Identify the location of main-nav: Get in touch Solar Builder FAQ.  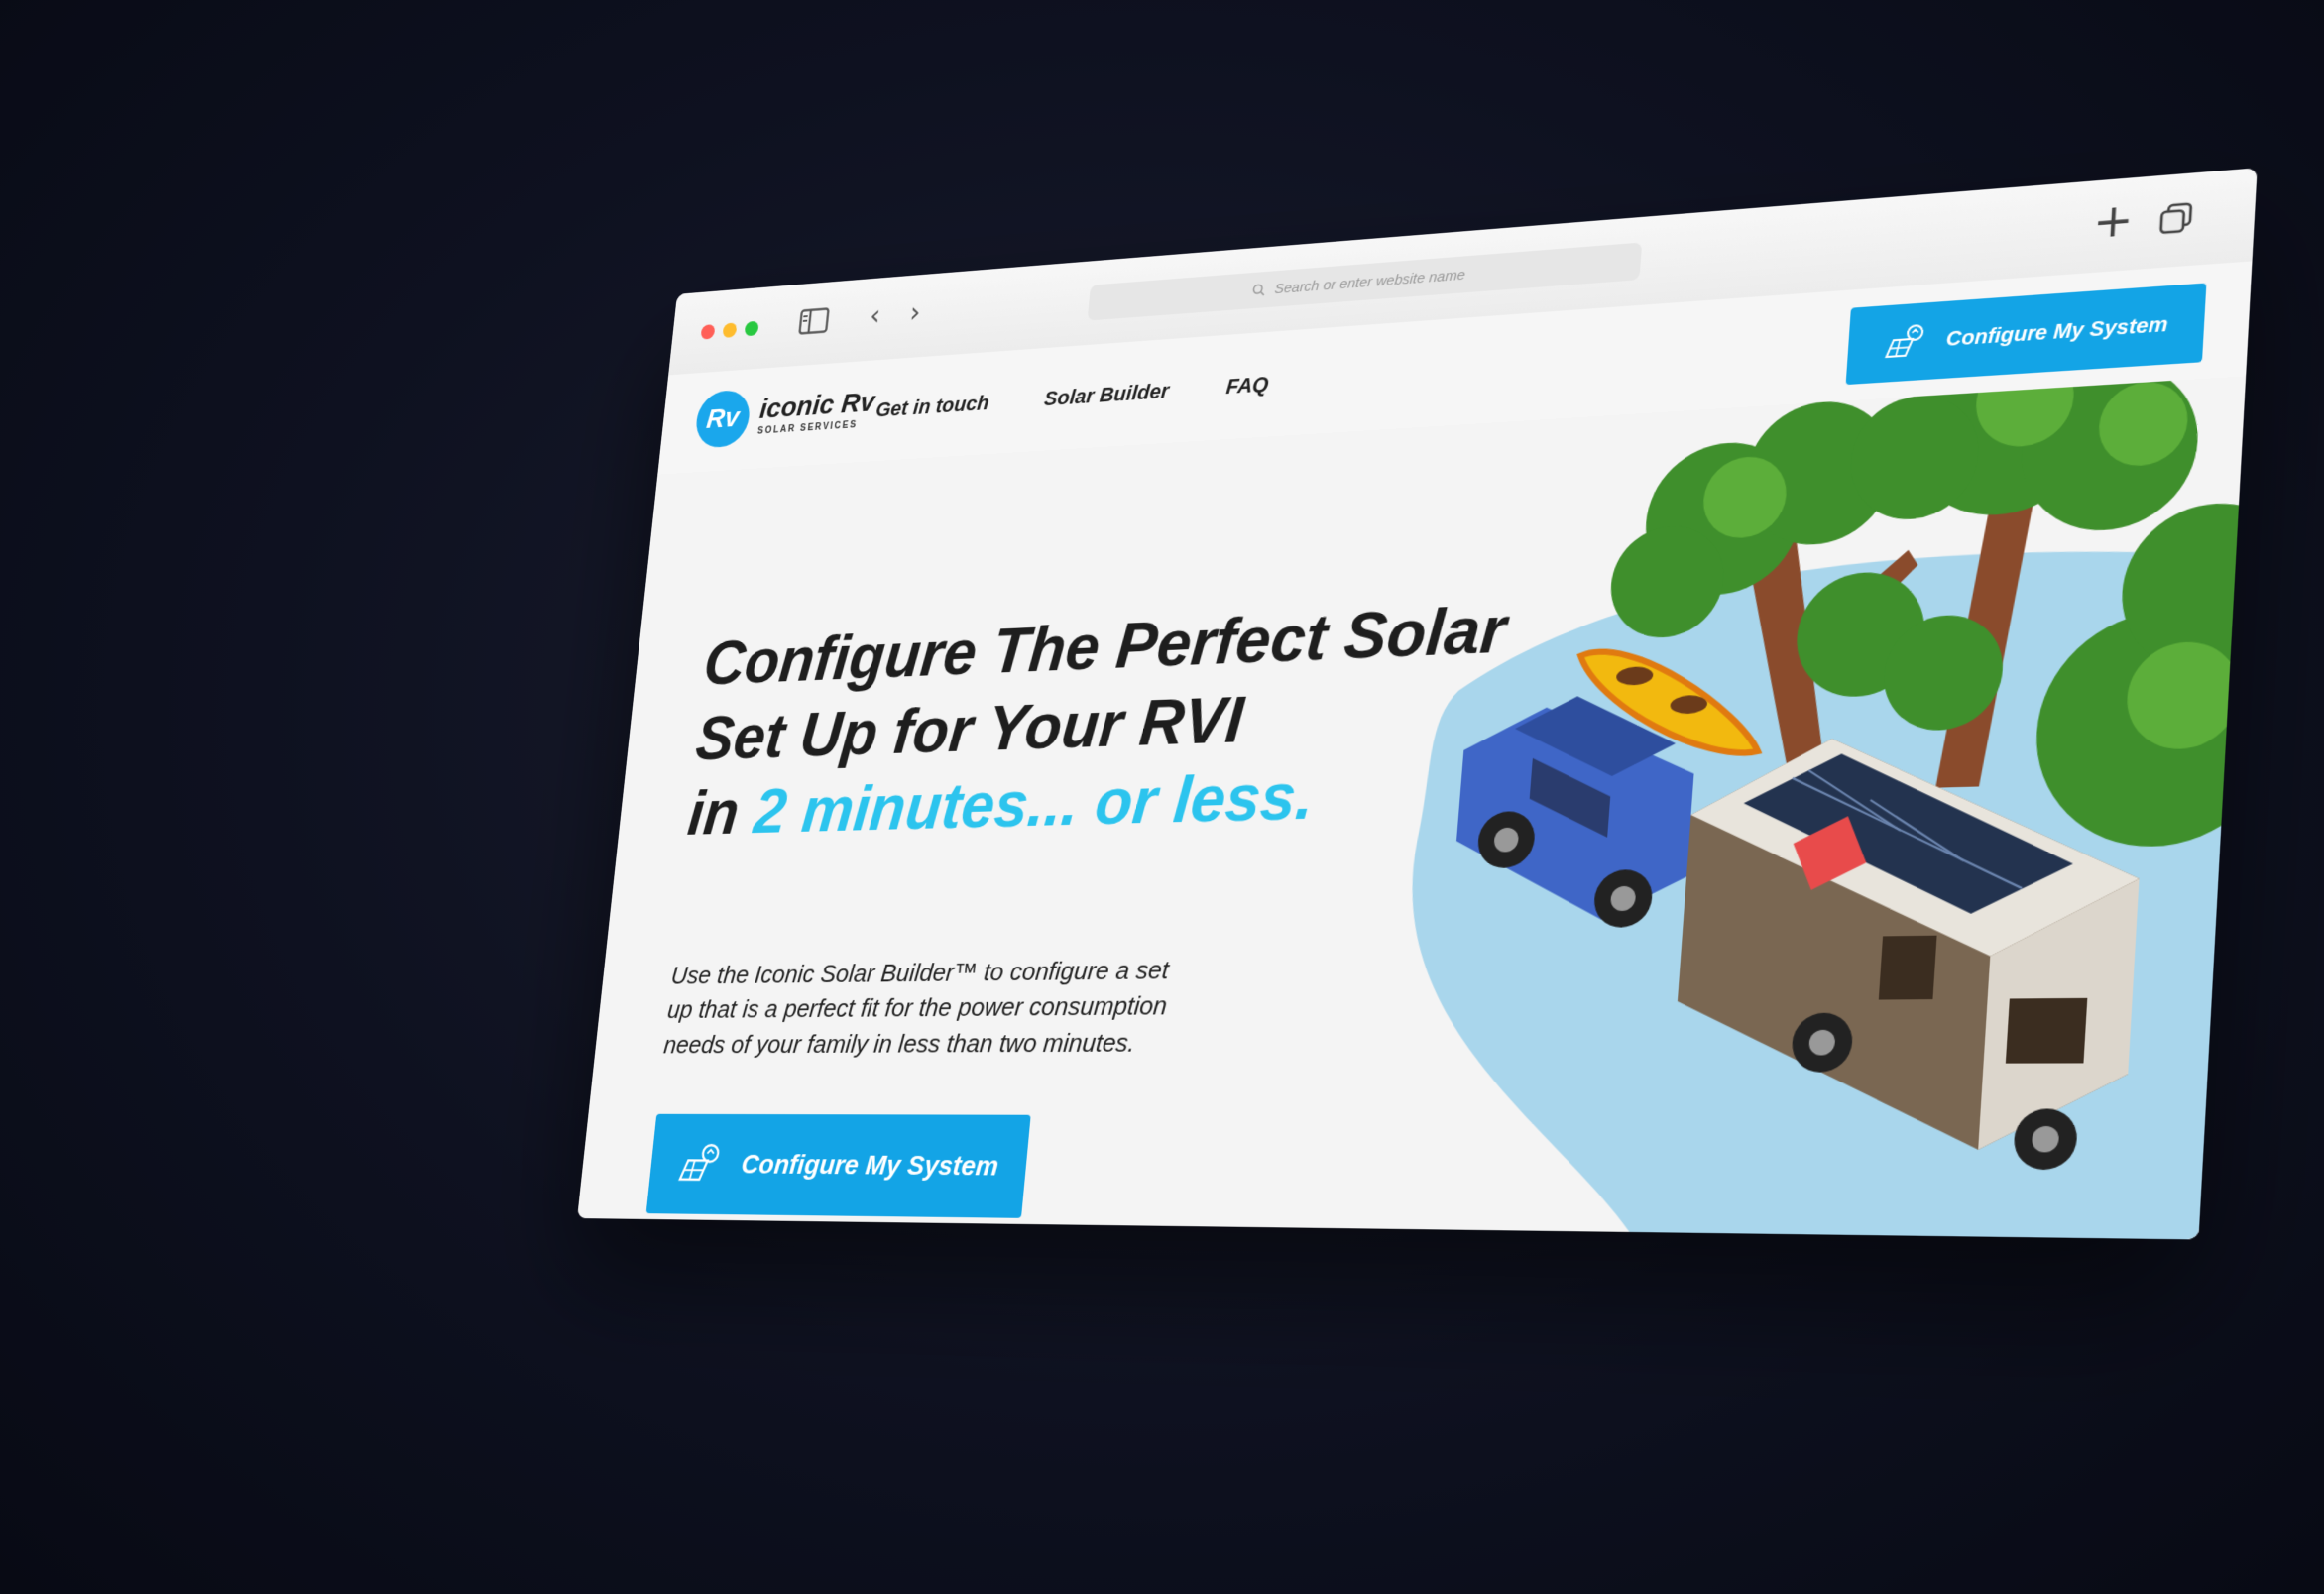
(1071, 397).